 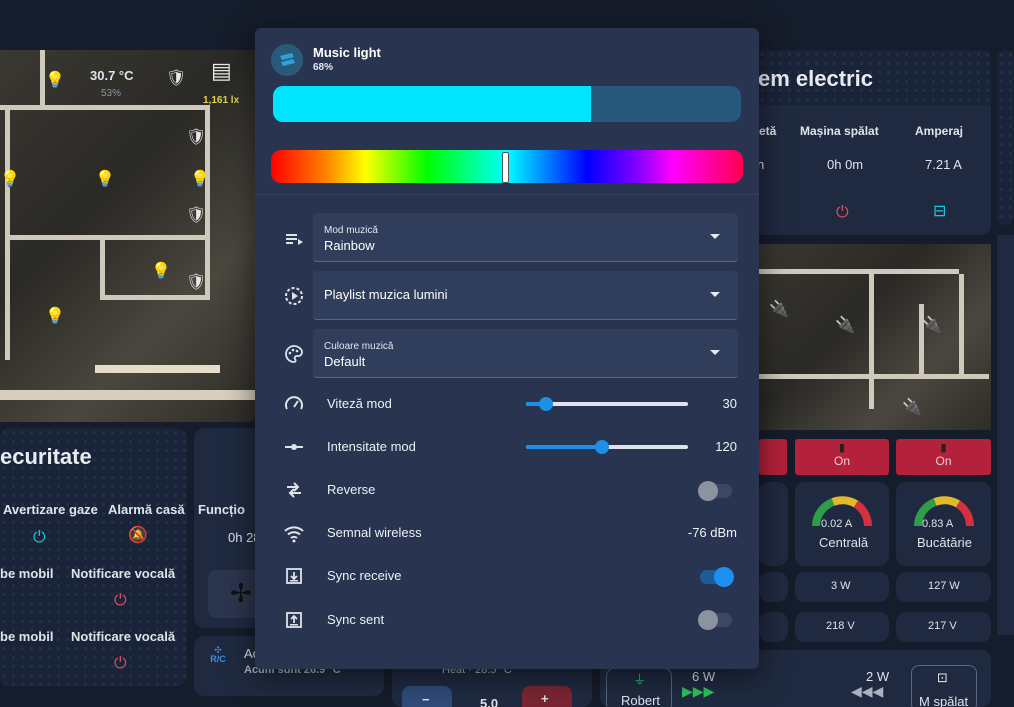 What do you see at coordinates (942, 677) in the screenshot?
I see `washing-machine-icon: ⊡` at bounding box center [942, 677].